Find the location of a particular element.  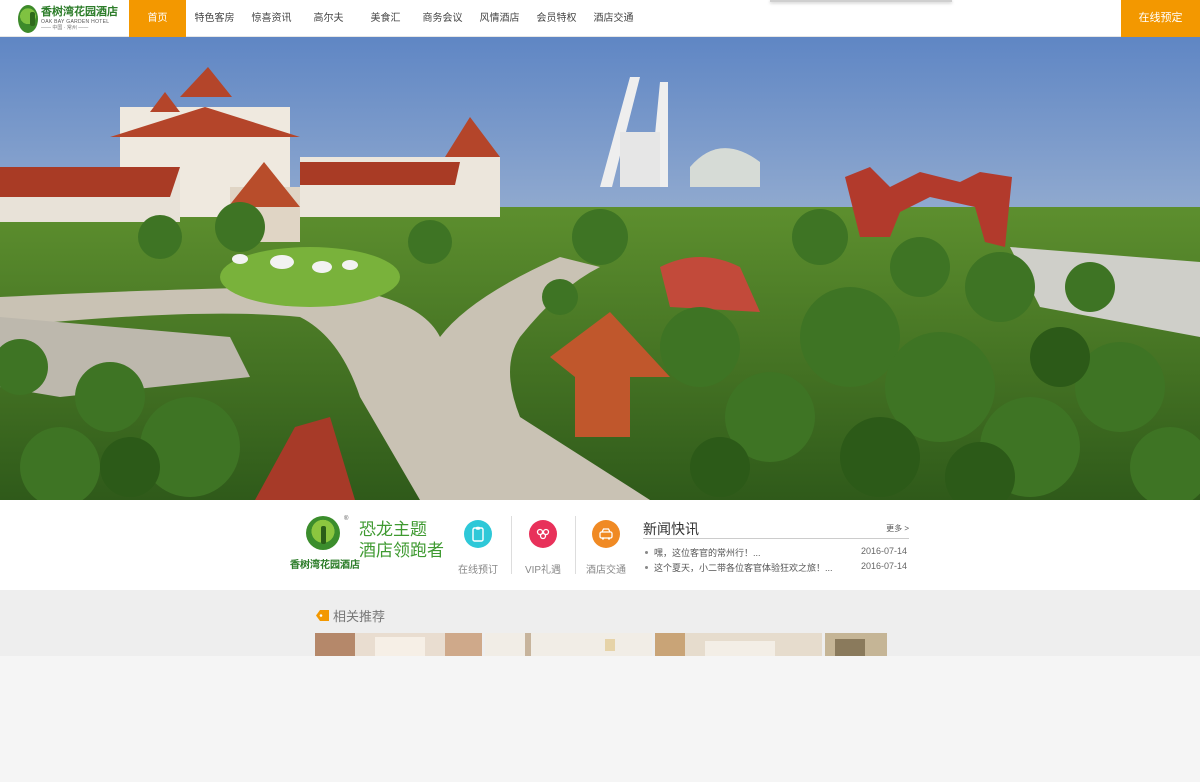

dropdown-shadow is located at coordinates (861, 1).